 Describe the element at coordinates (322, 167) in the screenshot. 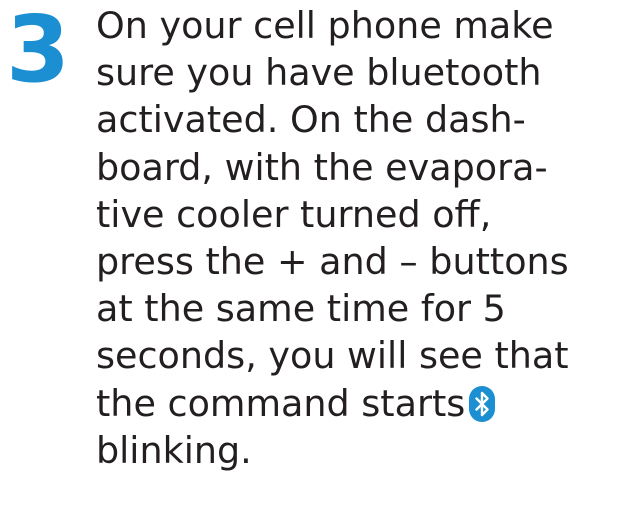

I see `instruction-line-4: board, with the evapora-` at that location.